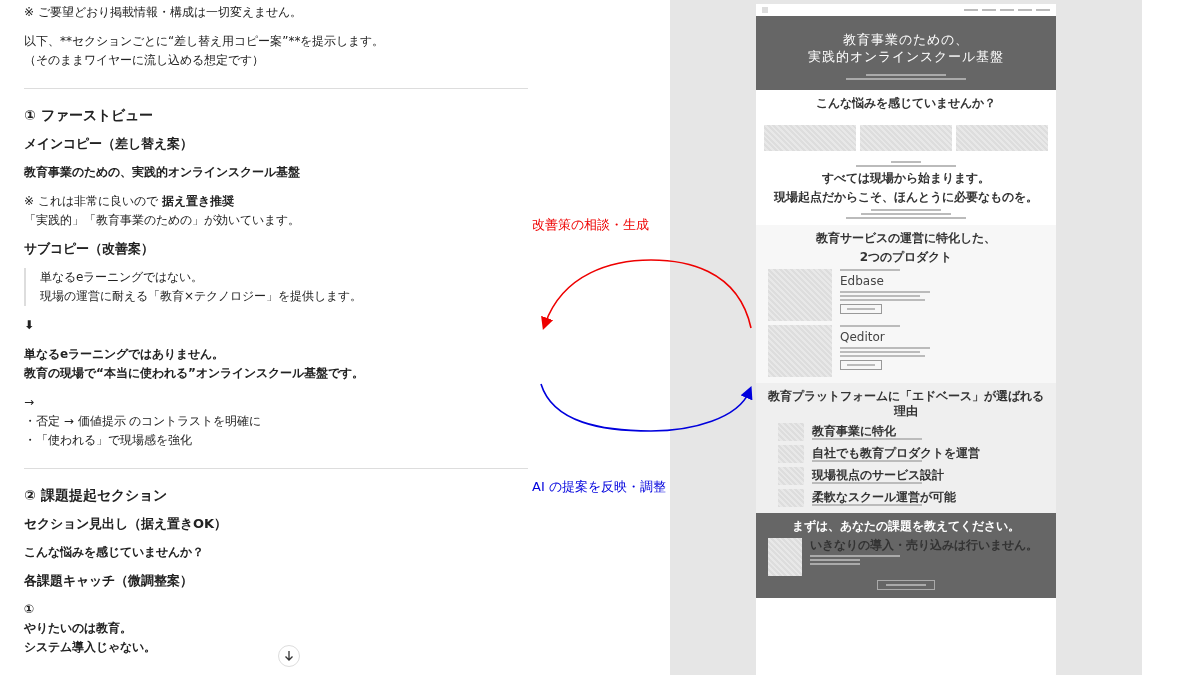 This screenshot has width=1200, height=675. Describe the element at coordinates (88, 116) in the screenshot. I see `section-heading: ① ファーストビュー` at that location.